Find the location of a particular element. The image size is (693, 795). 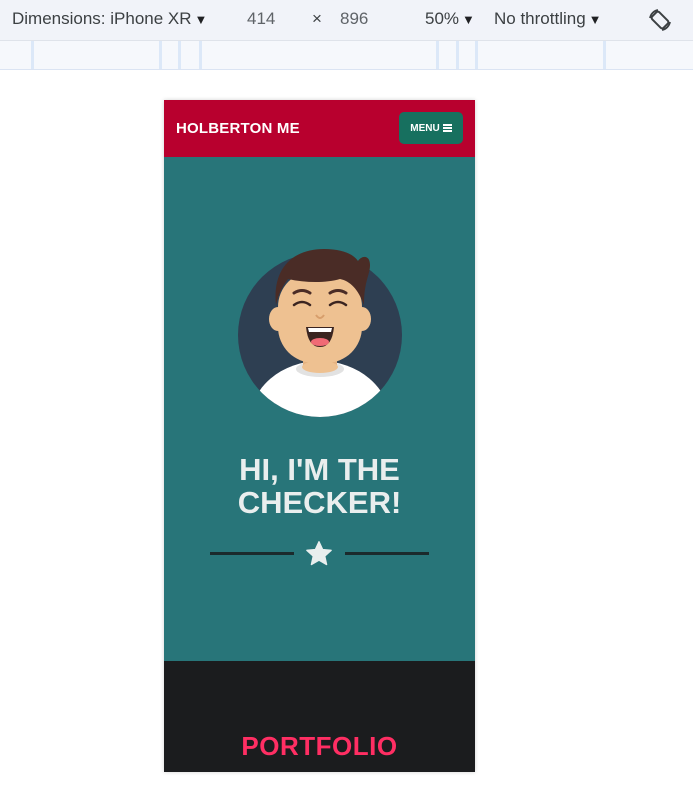

brand-logo: HOLBERTON ME is located at coordinates (238, 128).